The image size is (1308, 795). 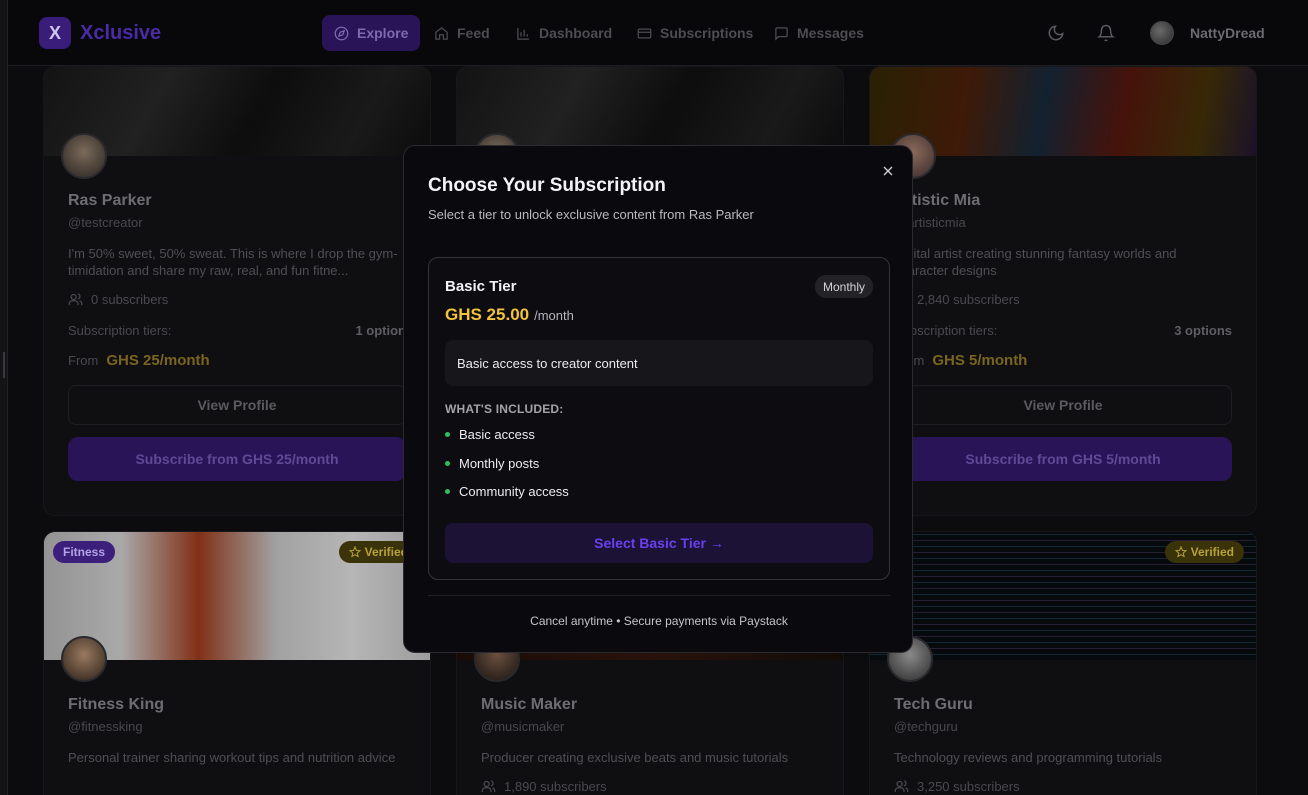 What do you see at coordinates (441, 33) in the screenshot?
I see `home-icon` at bounding box center [441, 33].